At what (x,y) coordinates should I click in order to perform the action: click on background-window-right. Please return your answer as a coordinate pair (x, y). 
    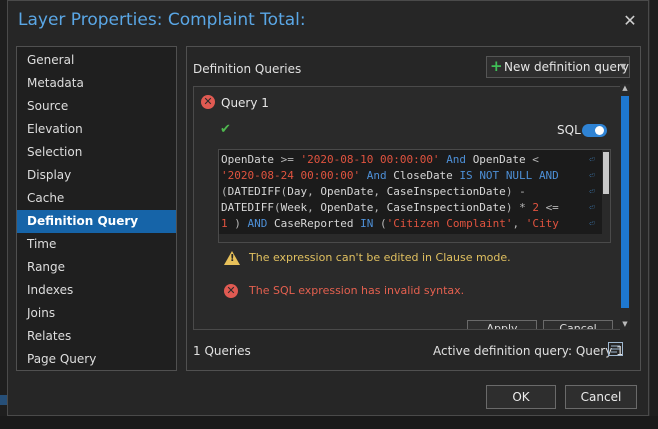
    Looking at the image, I should click on (654, 214).